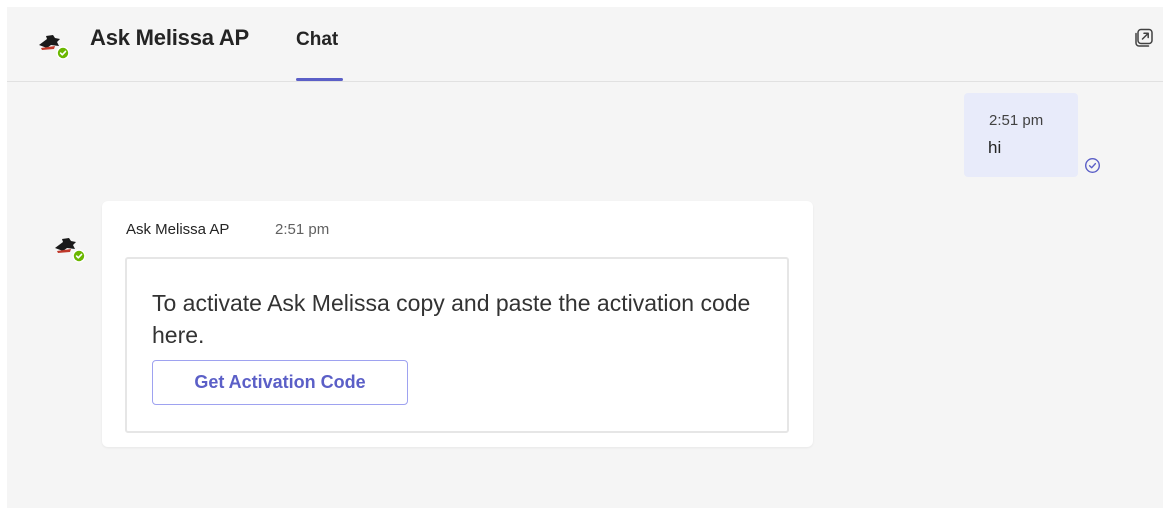  What do you see at coordinates (1092, 165) in the screenshot?
I see `read-receipt-icon` at bounding box center [1092, 165].